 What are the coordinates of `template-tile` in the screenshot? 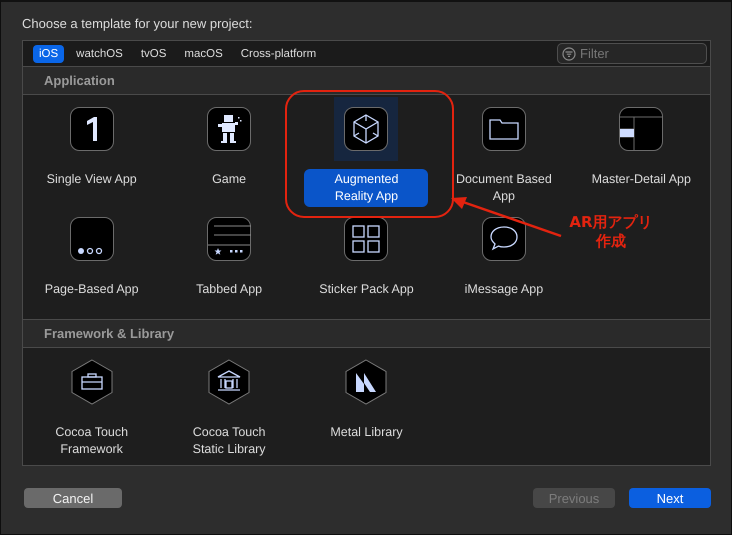 It's located at (366, 129).